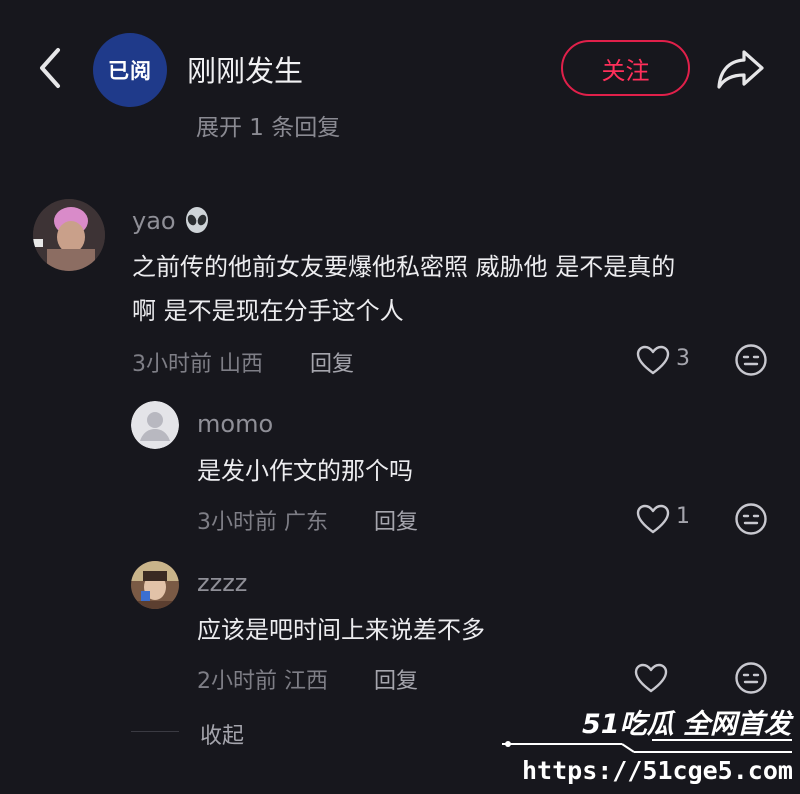 The width and height of the screenshot is (800, 794). I want to click on watermark-url: https://51cge5.com, so click(657, 770).